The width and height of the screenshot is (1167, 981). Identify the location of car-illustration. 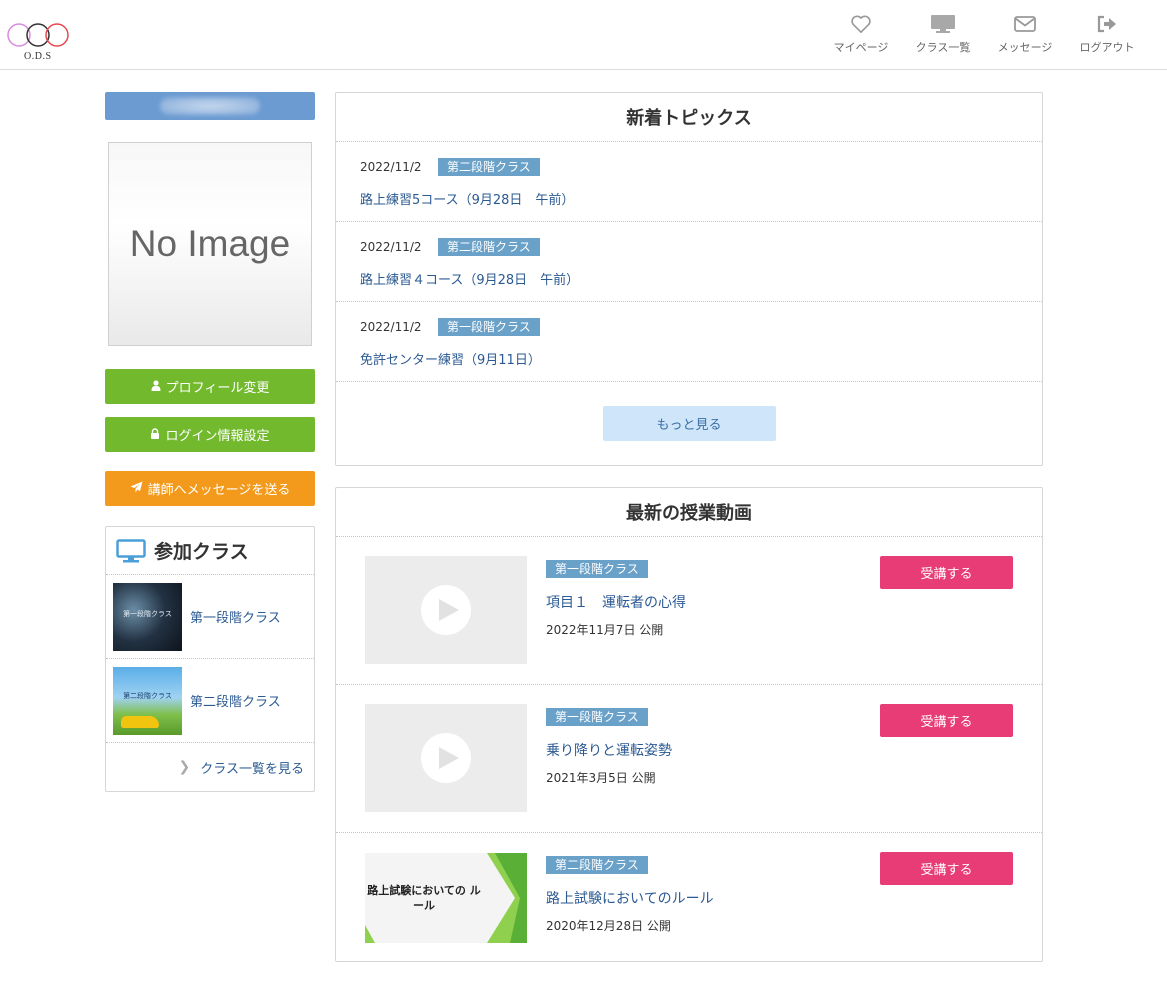
(140, 721).